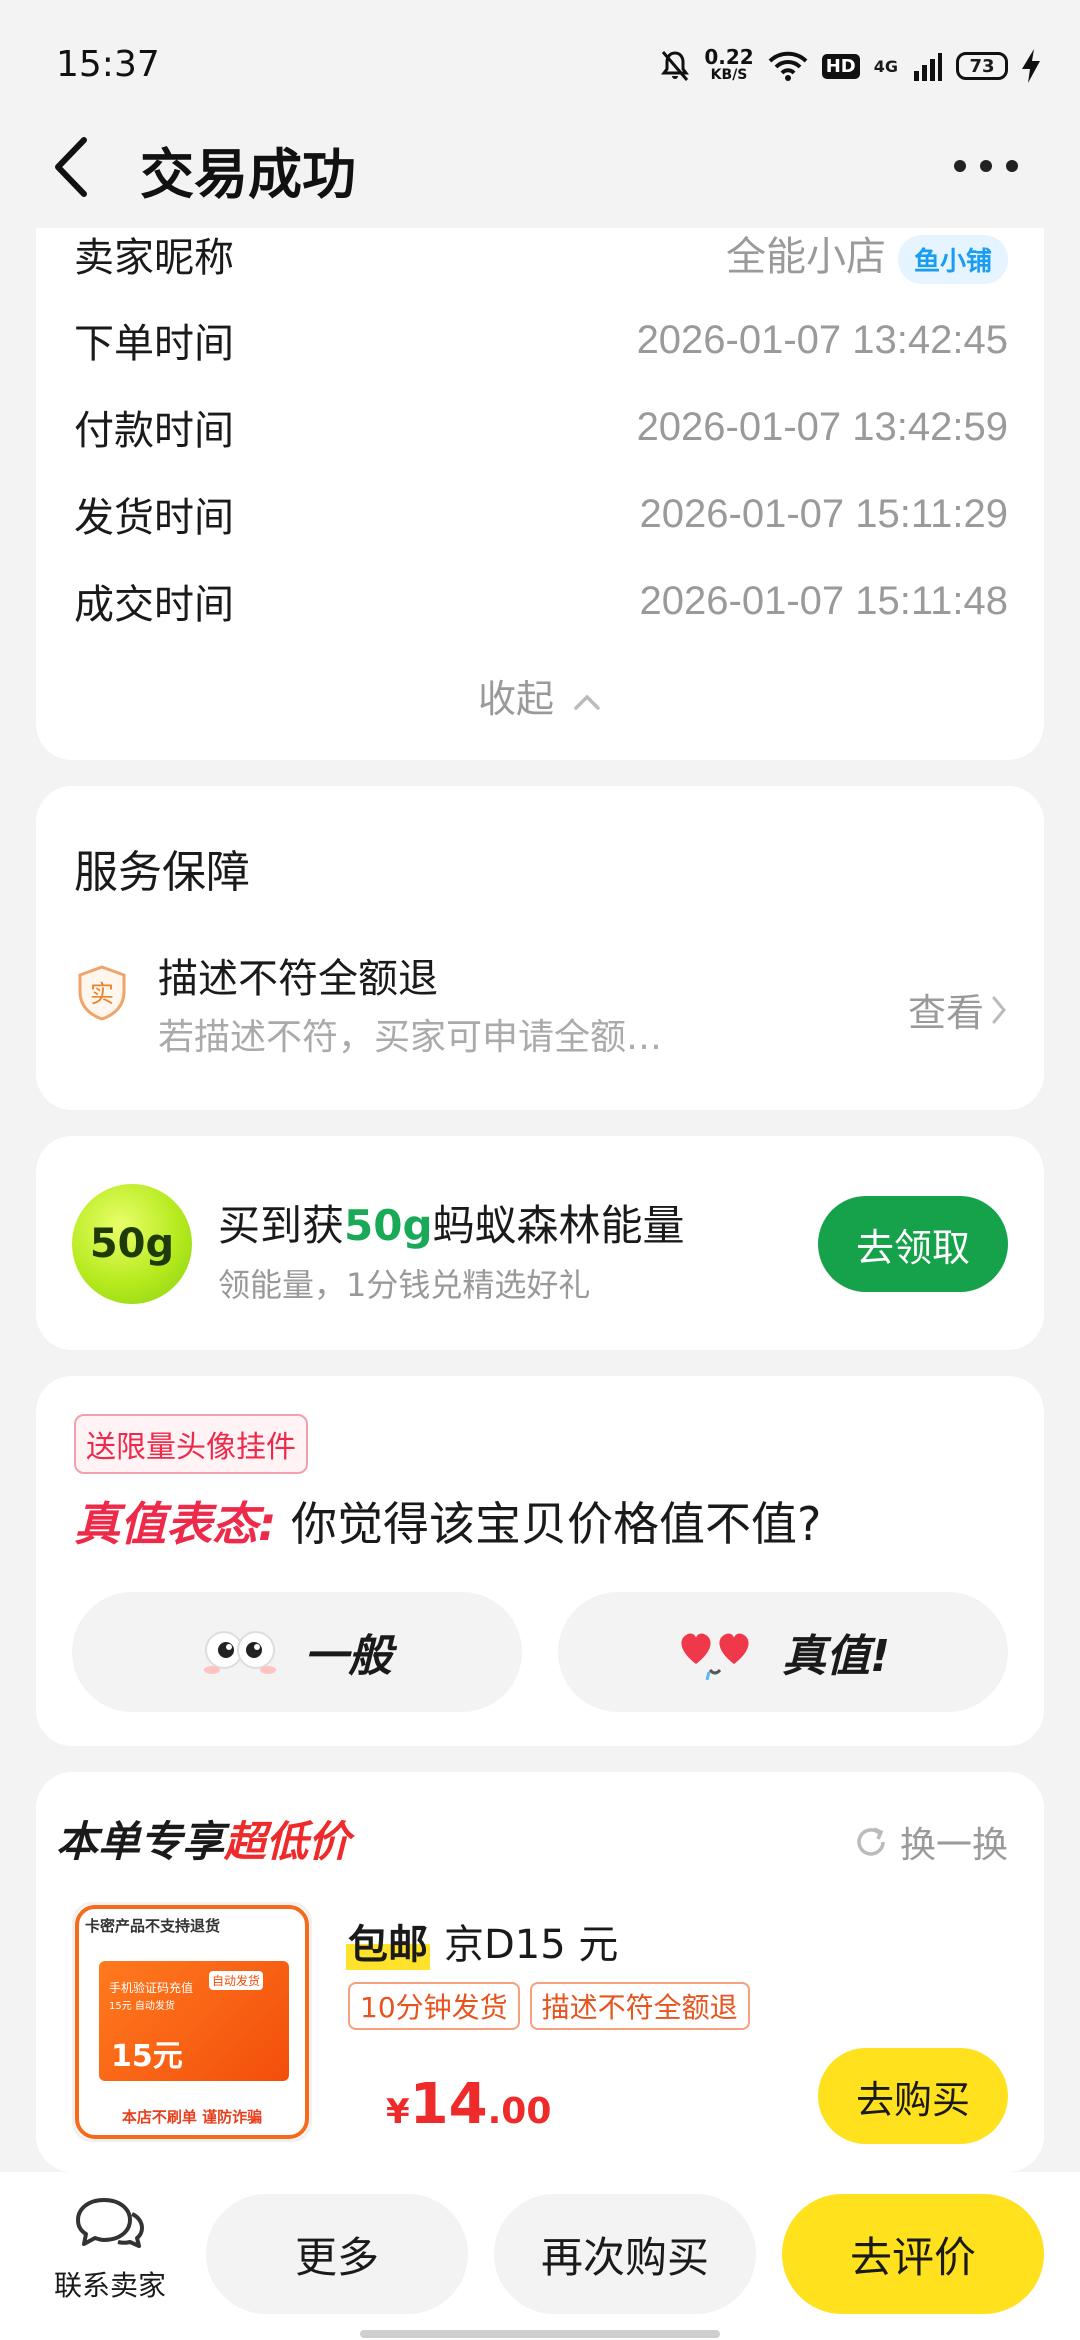 The width and height of the screenshot is (1080, 2340). Describe the element at coordinates (913, 2254) in the screenshot. I see `write-review-button: 去评价` at that location.